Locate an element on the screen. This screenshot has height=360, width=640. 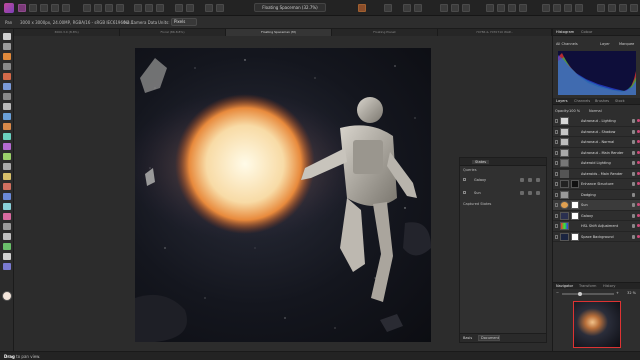
layer-row: Sun is located at coordinates (596, 205).